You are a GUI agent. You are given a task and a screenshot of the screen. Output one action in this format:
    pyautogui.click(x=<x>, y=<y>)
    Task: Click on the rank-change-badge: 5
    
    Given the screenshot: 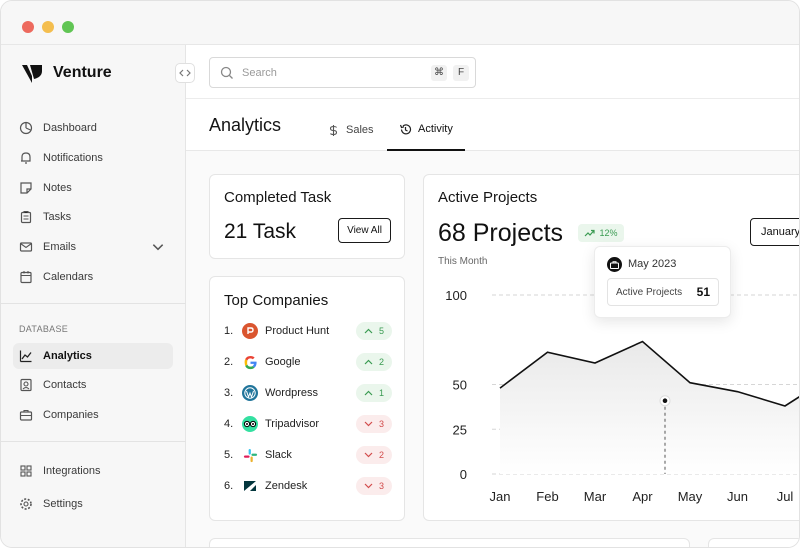 What is the action you would take?
    pyautogui.click(x=374, y=331)
    